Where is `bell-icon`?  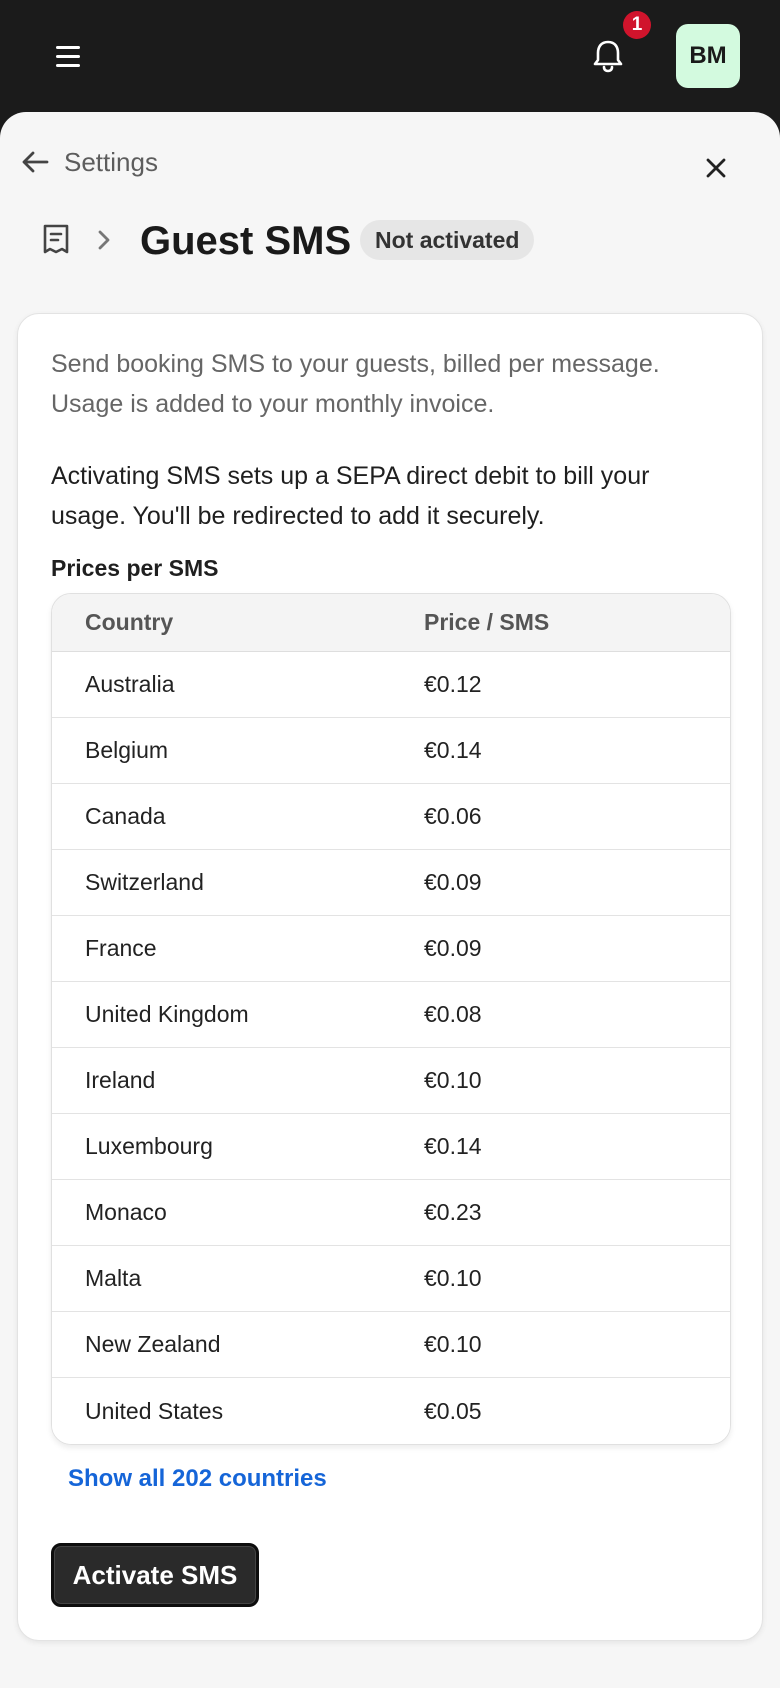
bell-icon is located at coordinates (608, 56).